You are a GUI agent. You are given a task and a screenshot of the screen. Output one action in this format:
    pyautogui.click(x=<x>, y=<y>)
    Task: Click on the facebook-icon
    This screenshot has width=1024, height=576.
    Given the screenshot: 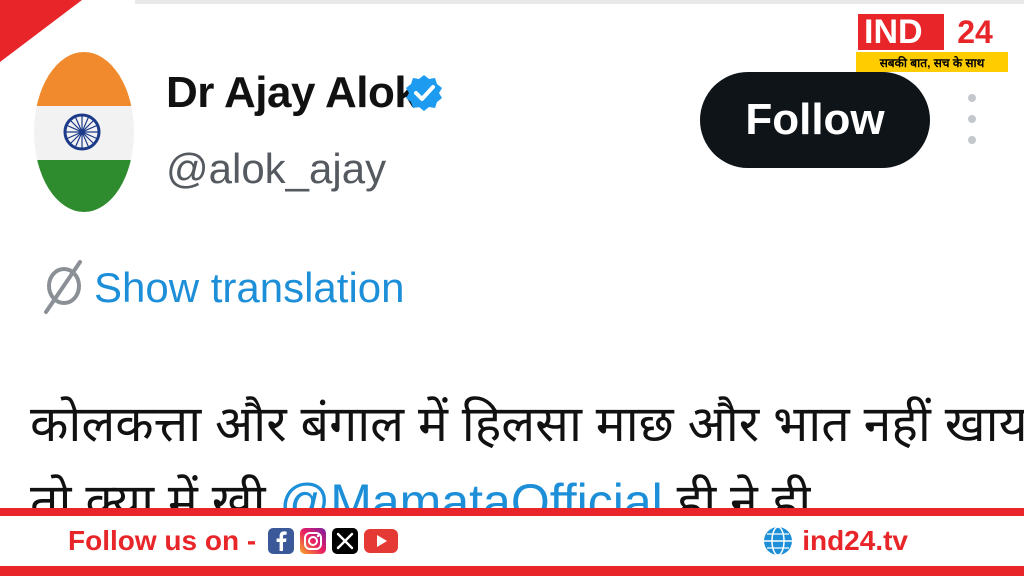 What is the action you would take?
    pyautogui.click(x=281, y=541)
    